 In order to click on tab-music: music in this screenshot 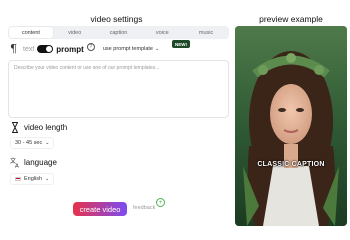, I will do `click(206, 32)`.